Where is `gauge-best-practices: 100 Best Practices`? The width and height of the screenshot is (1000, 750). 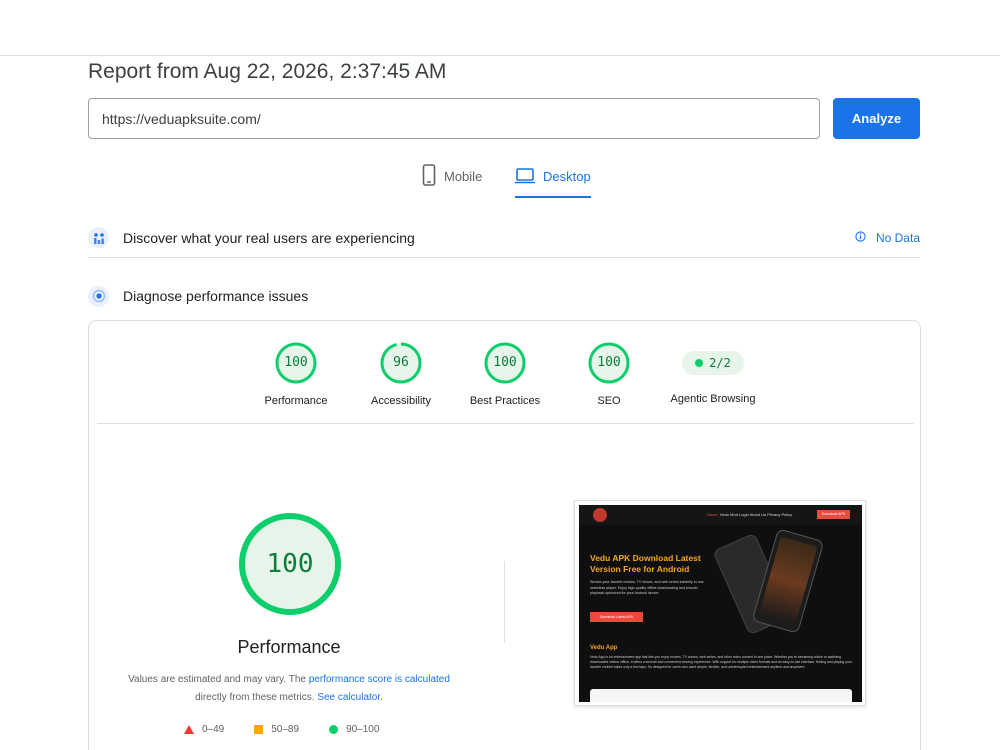
gauge-best-practices: 100 Best Practices is located at coordinates (505, 374).